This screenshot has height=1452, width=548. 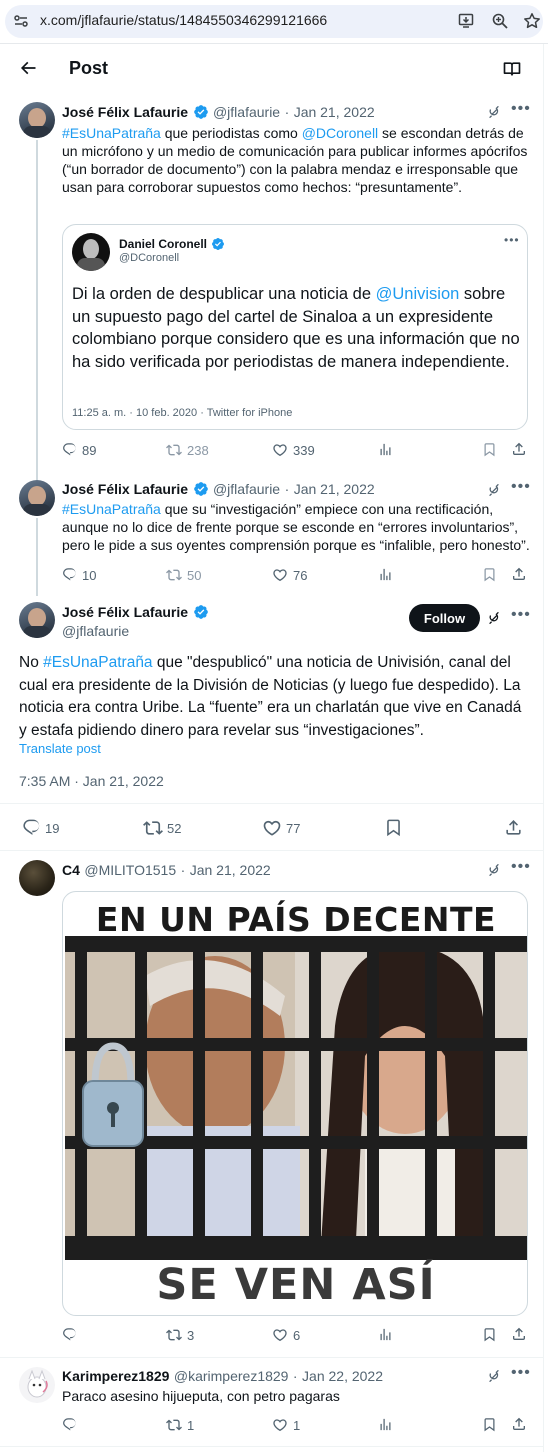 I want to click on text-segment: que periodistas como, so click(x=231, y=133).